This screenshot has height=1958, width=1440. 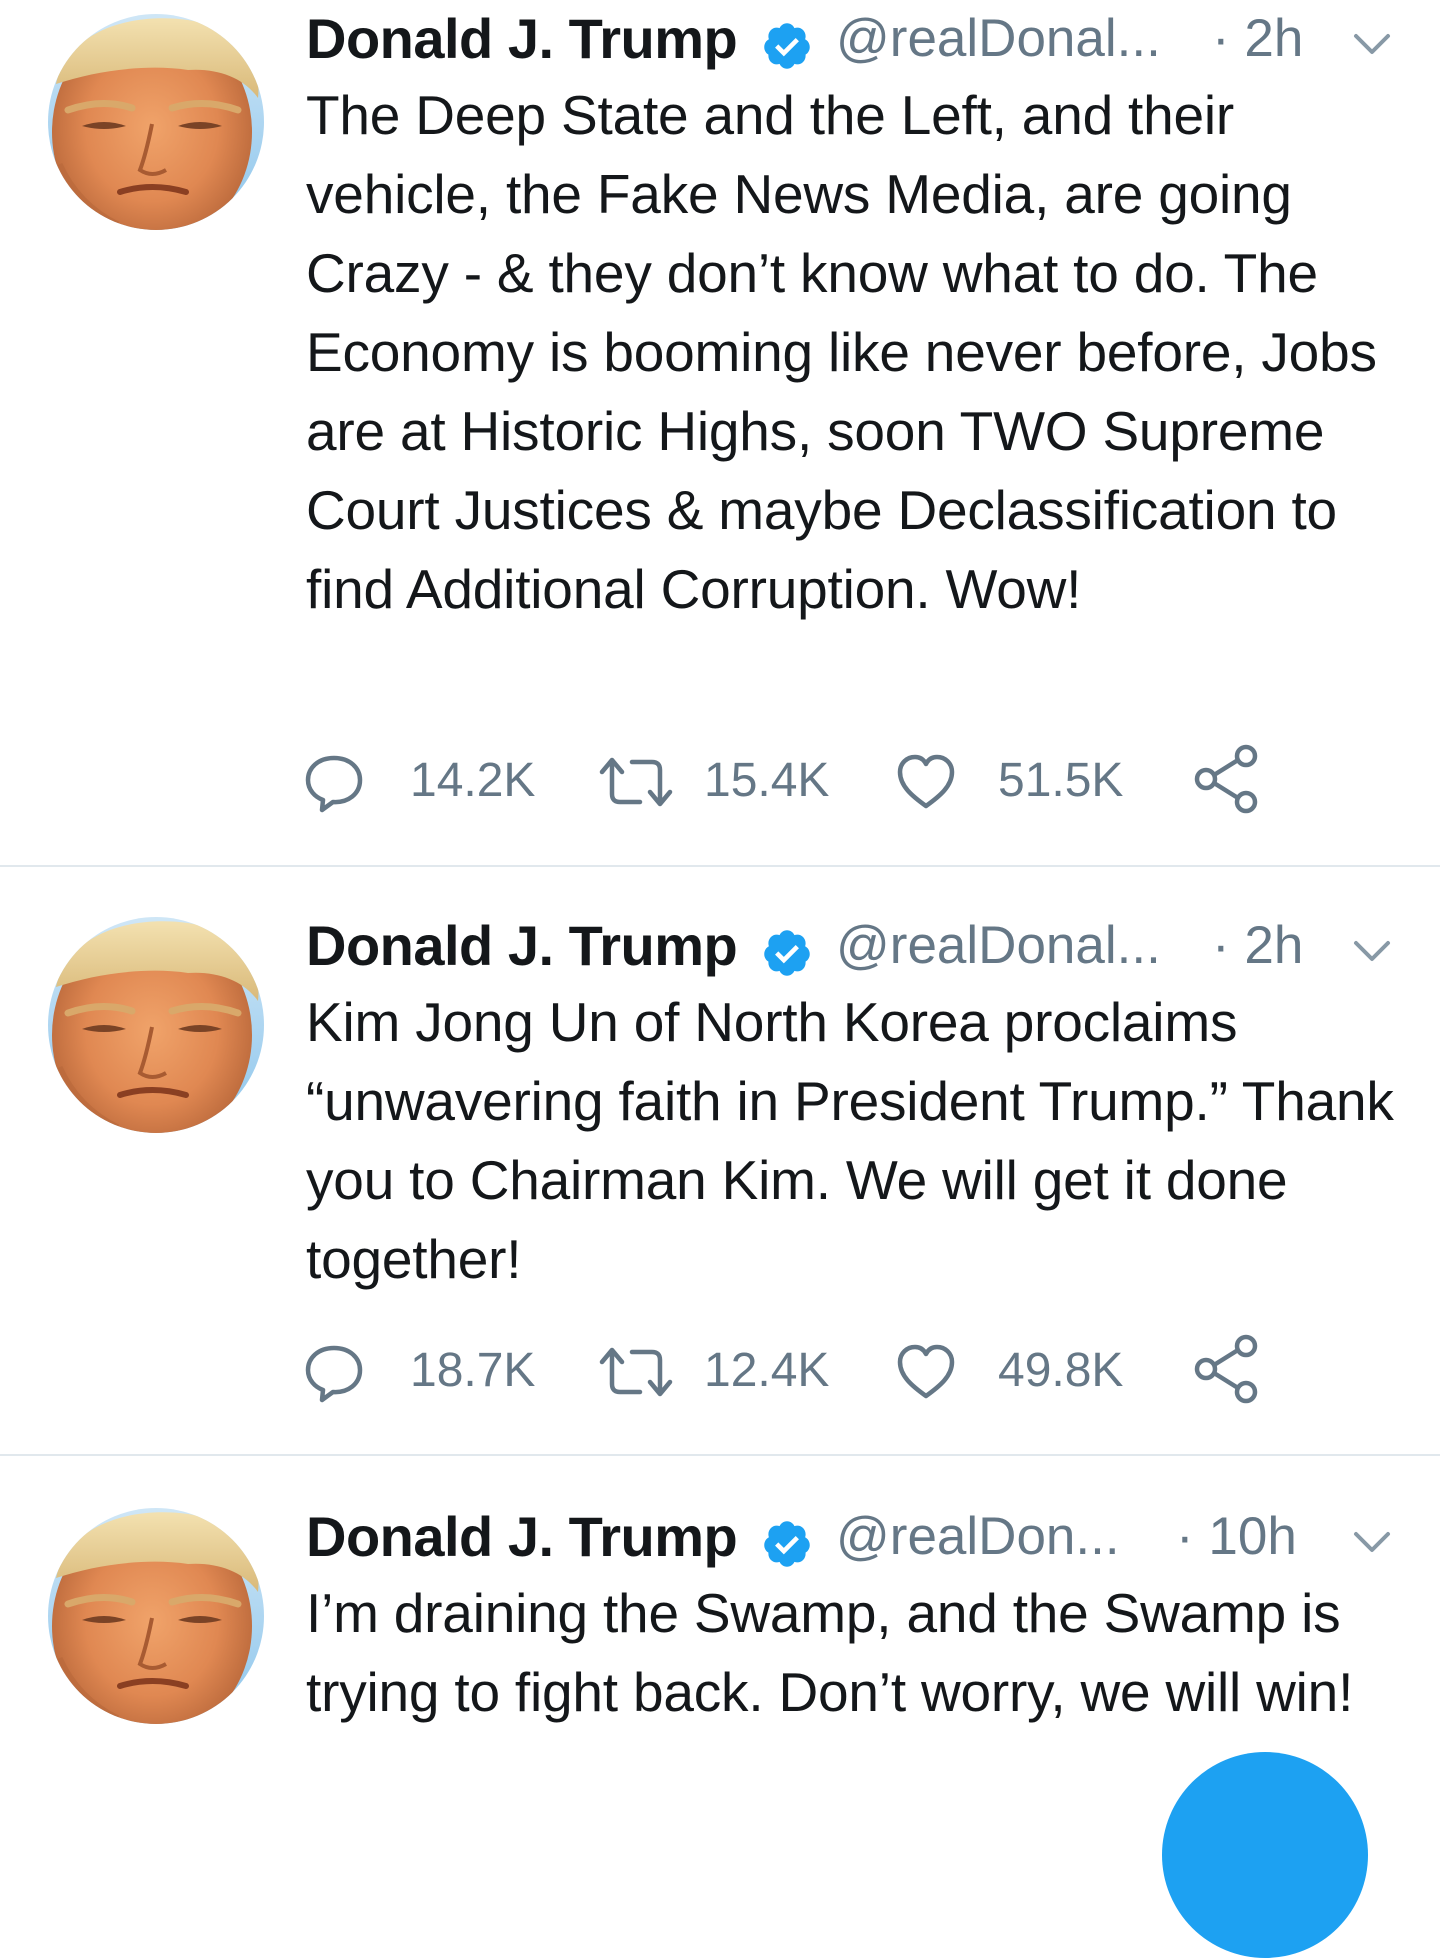 I want to click on reply-count: 14.2K, so click(x=473, y=780).